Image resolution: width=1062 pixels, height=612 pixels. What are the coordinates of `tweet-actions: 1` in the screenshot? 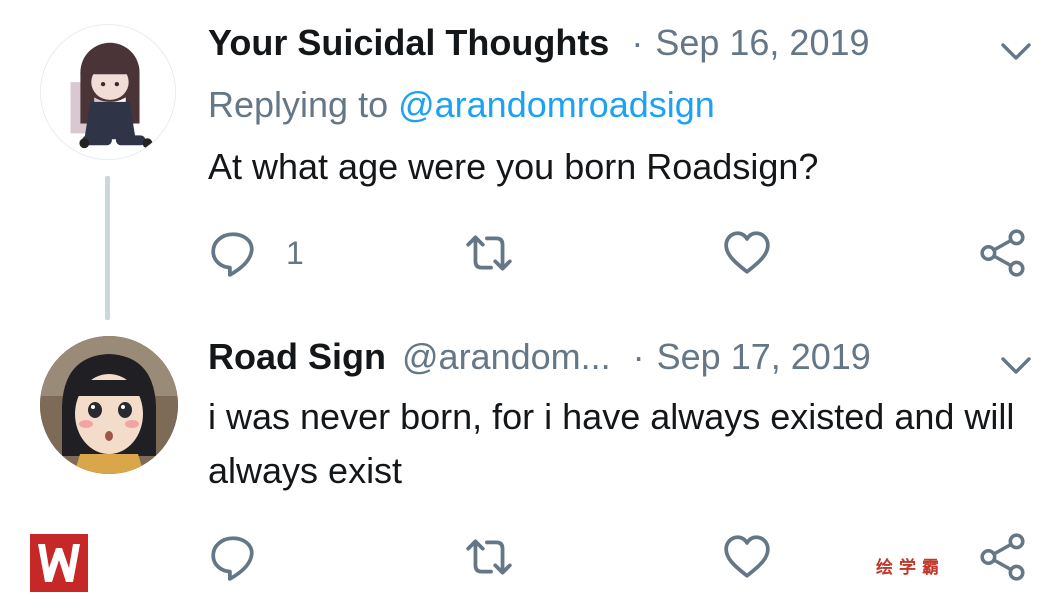 It's located at (620, 253).